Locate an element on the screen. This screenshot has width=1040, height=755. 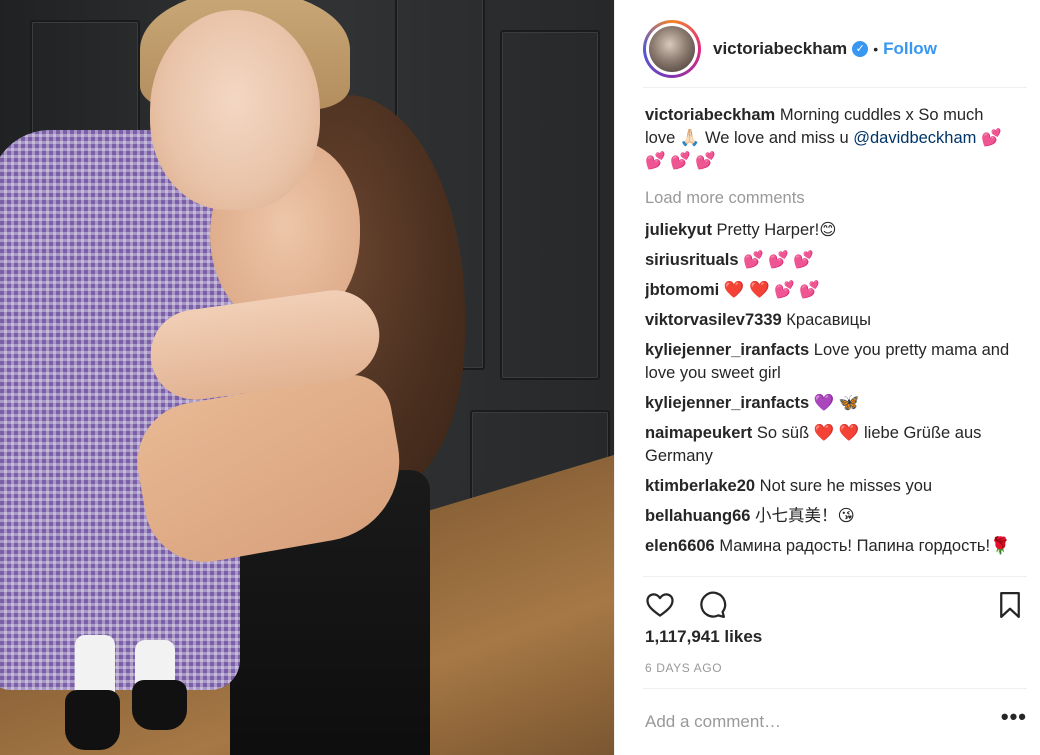
avatar-image is located at coordinates (672, 48).